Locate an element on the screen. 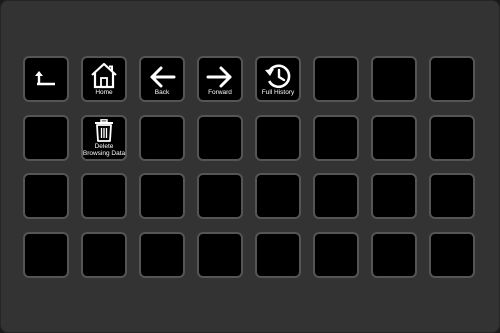 This screenshot has height=333, width=500. key-back: Back is located at coordinates (162, 79).